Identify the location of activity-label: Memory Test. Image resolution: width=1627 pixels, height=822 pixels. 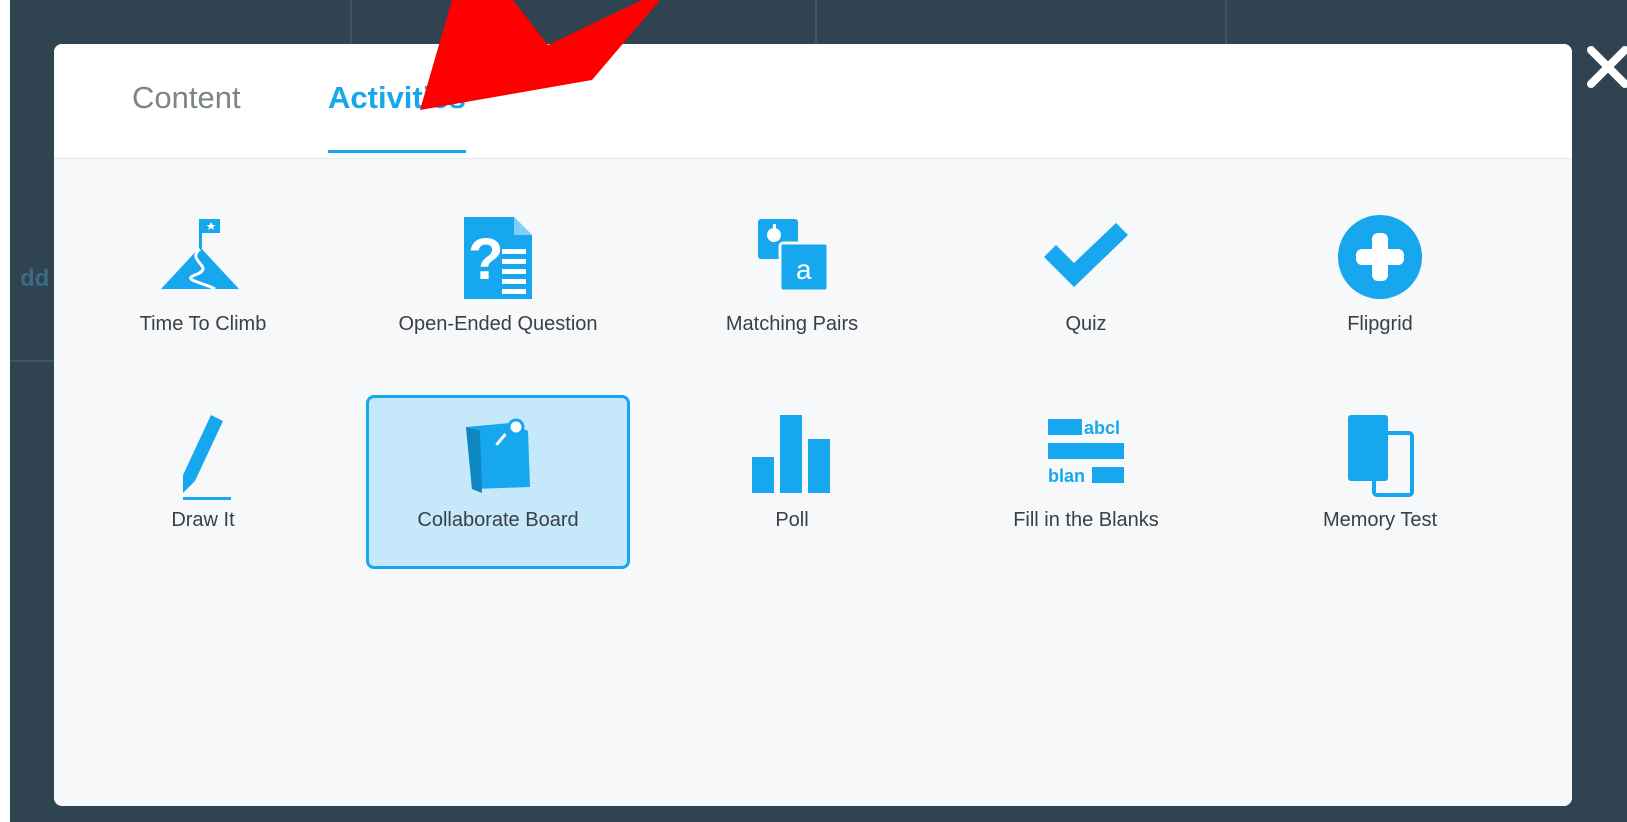
(1380, 520).